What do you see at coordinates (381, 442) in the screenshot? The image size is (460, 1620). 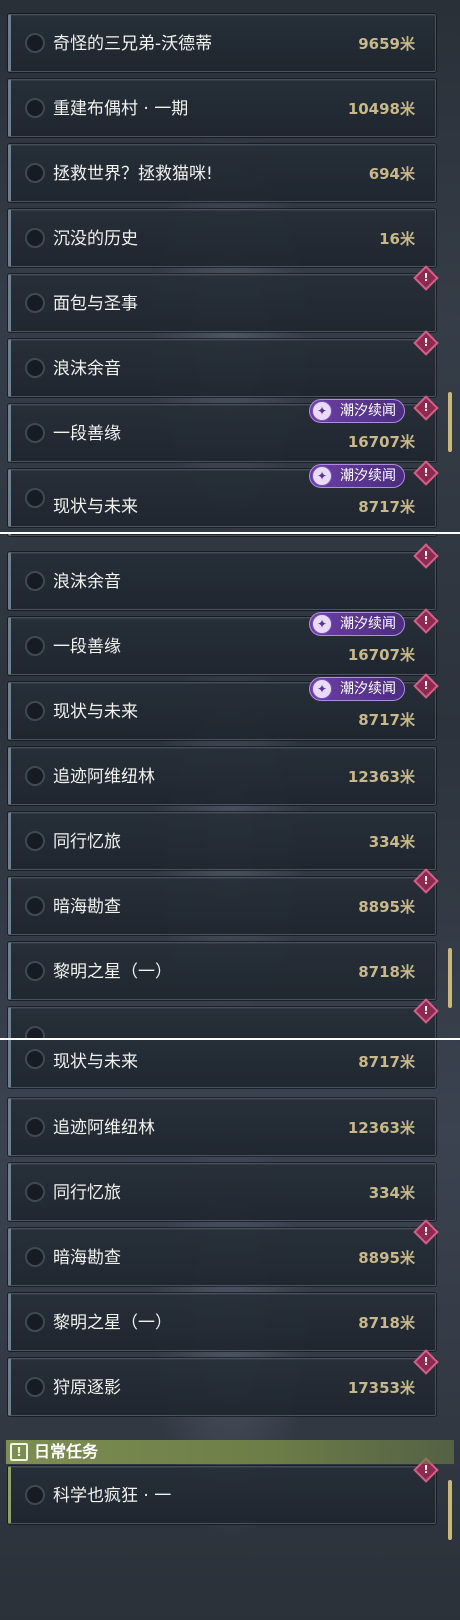 I see `quest-distance: 16707米` at bounding box center [381, 442].